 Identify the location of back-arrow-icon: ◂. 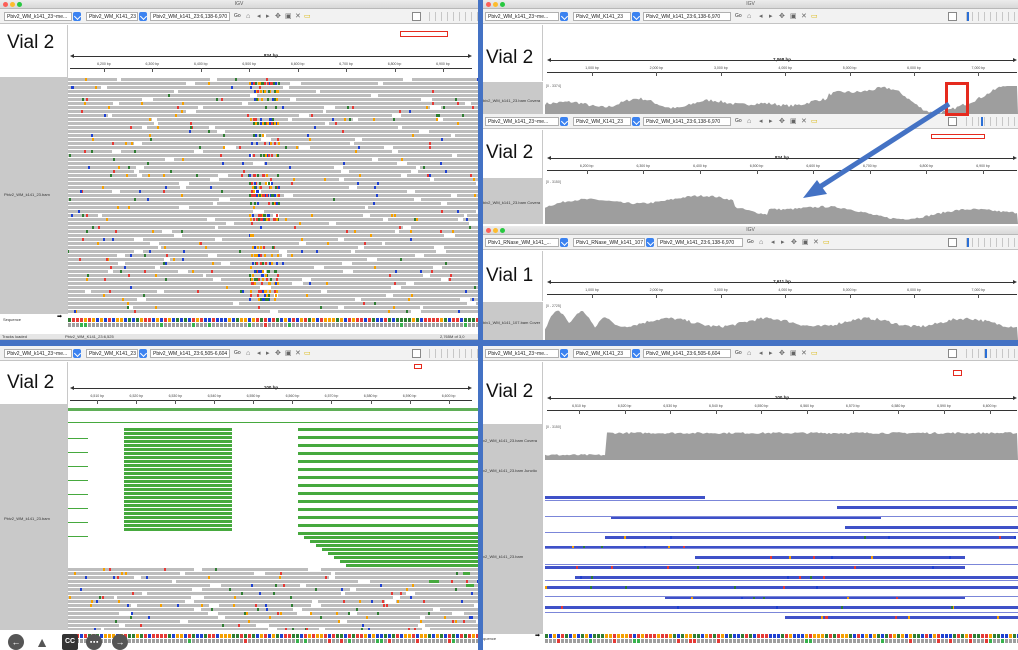
(259, 353).